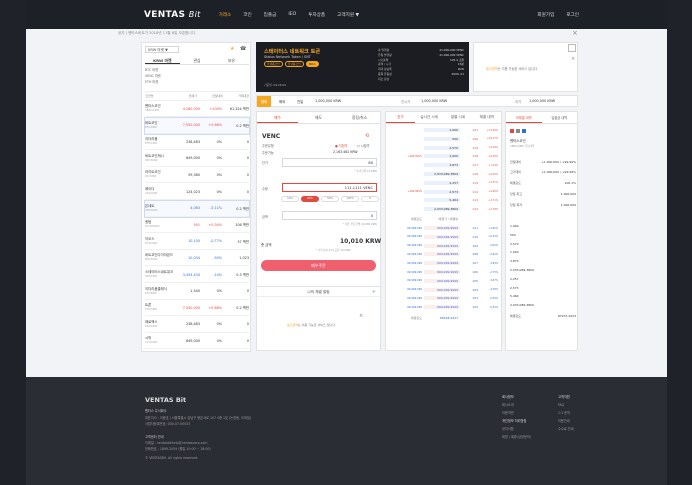 This screenshot has height=485, width=692. Describe the element at coordinates (329, 187) in the screenshot. I see `qty-input: 111.1111 VENC` at that location.